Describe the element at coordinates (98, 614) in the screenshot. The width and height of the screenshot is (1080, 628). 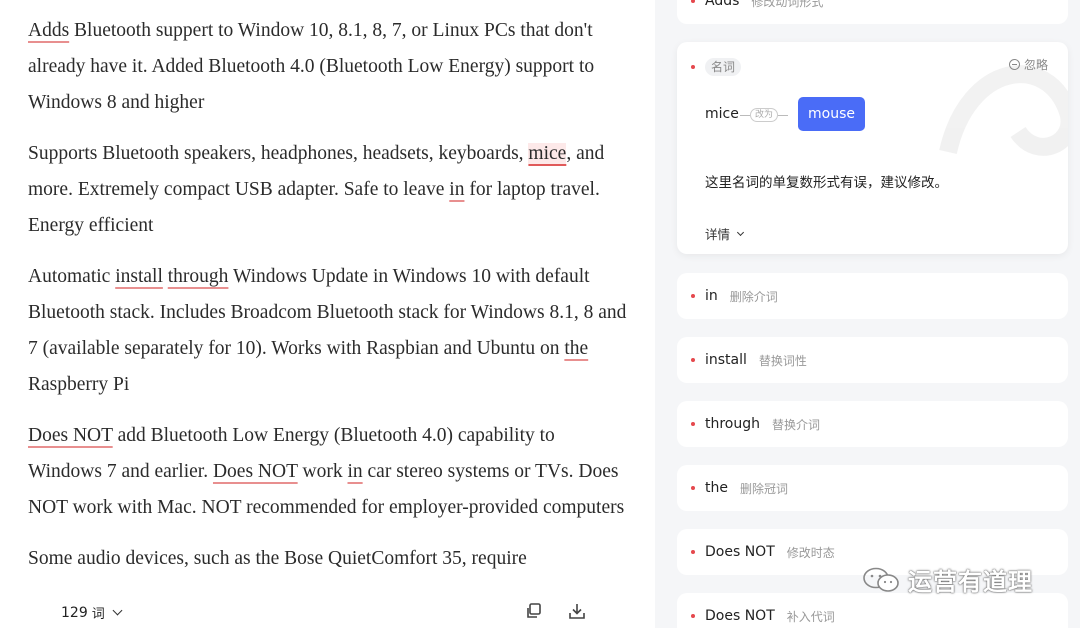
I see `word-count-unit: 词` at that location.